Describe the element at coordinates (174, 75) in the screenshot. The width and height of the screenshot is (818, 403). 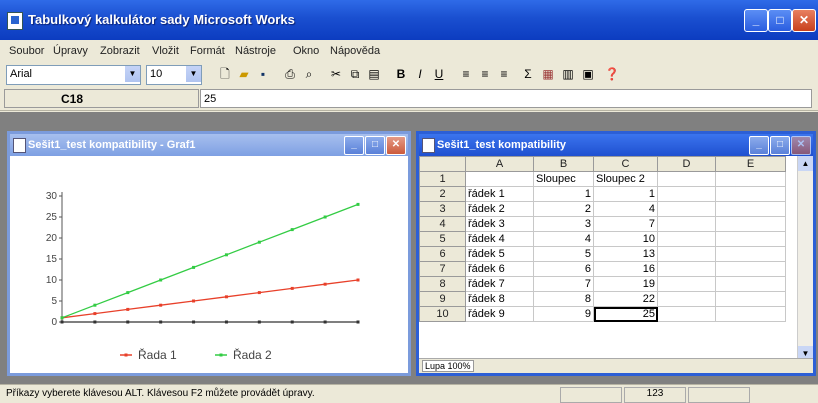
I see `font-size-select: 10 ▼` at that location.